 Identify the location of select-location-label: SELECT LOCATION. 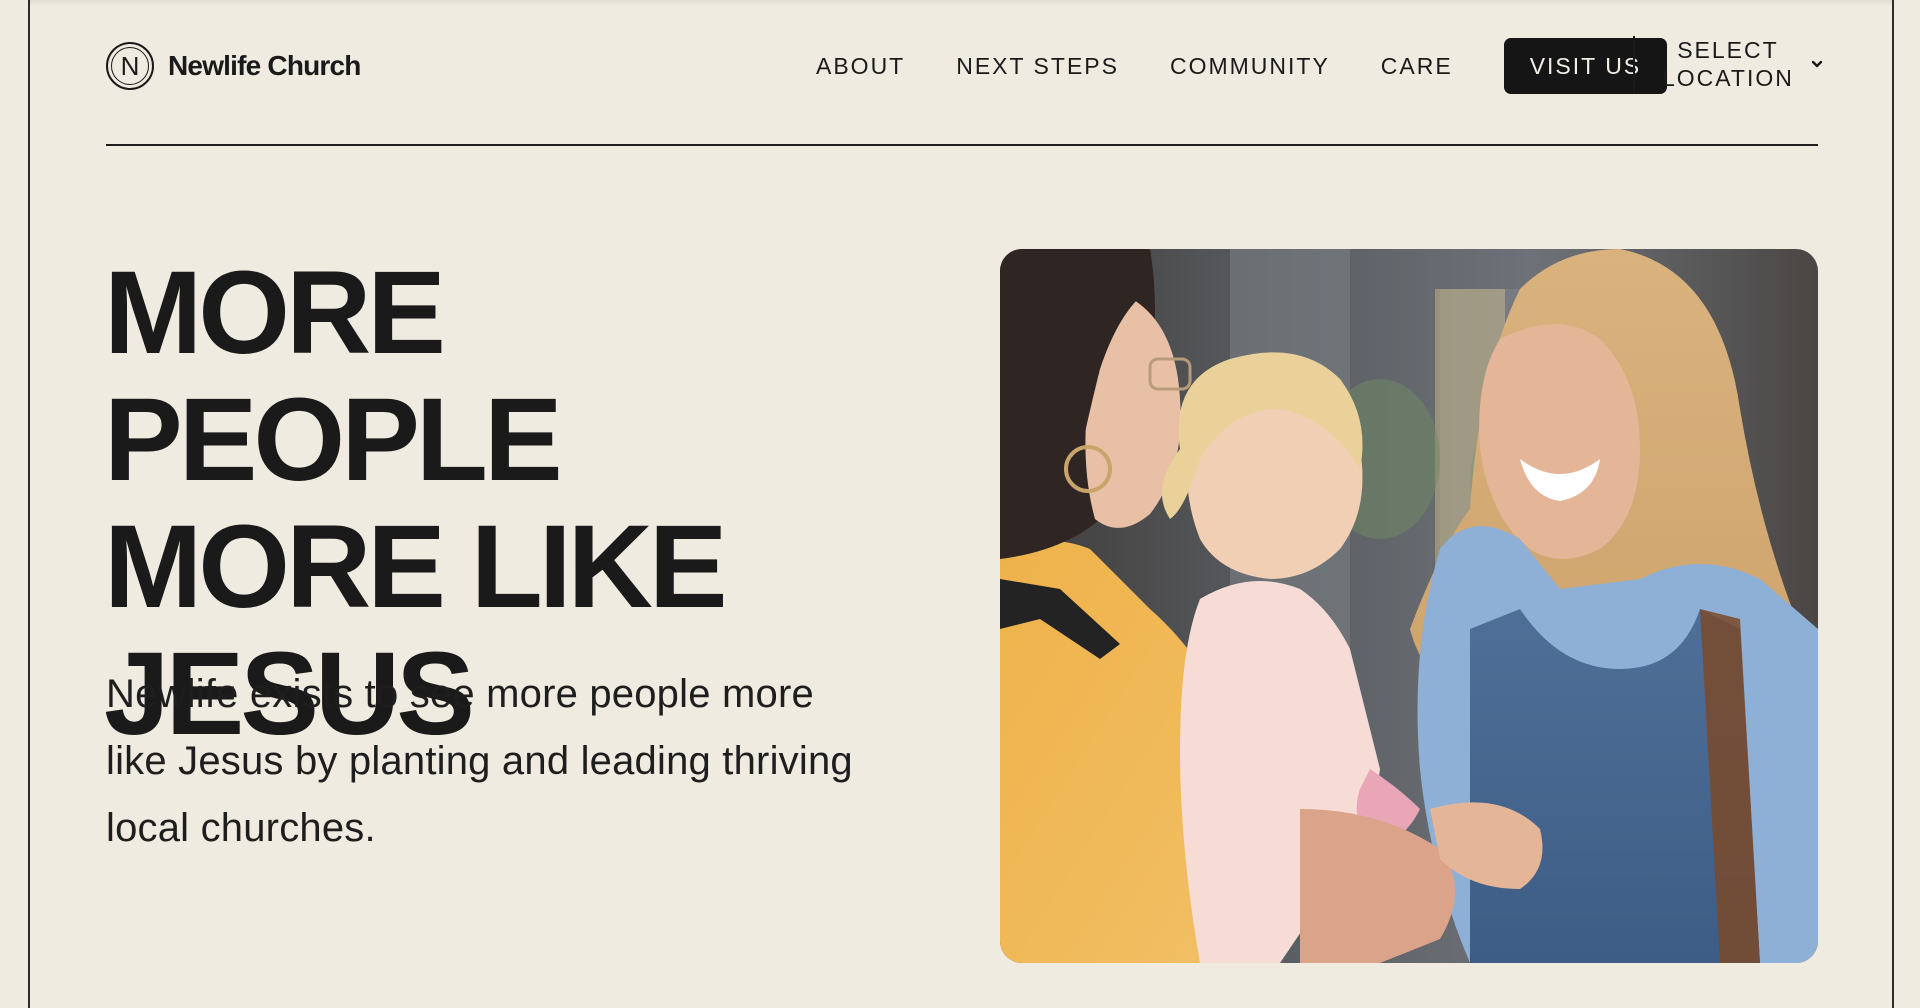
(1728, 64).